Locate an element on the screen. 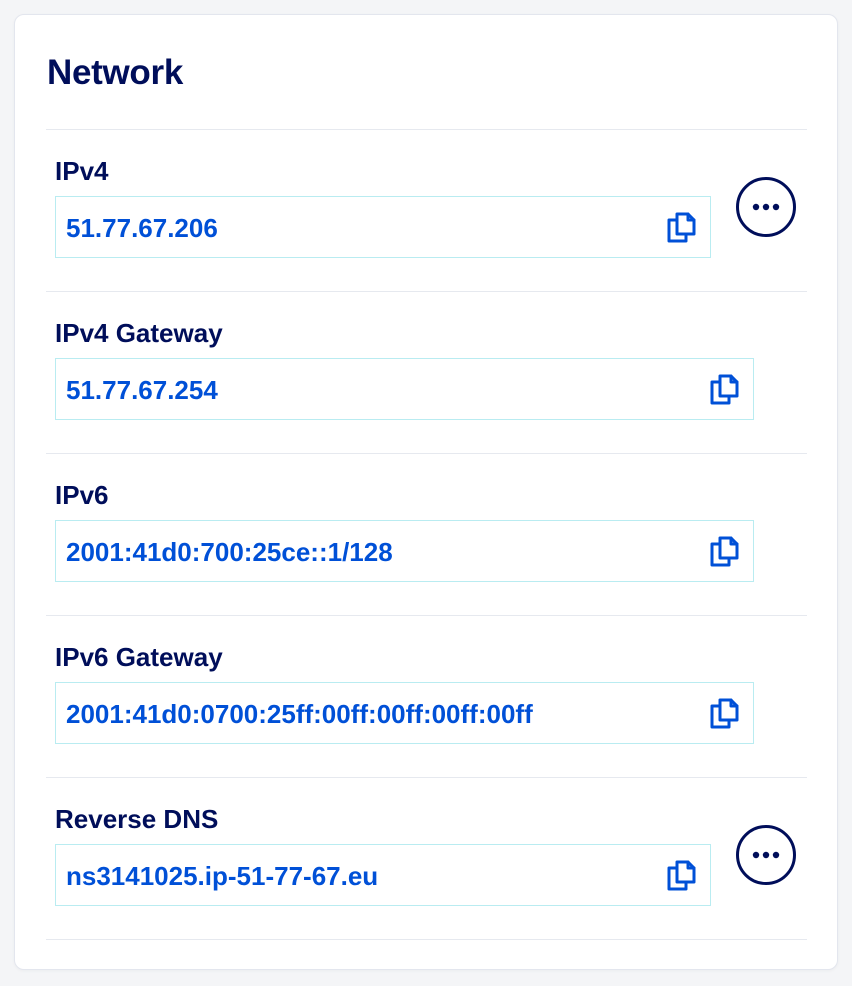  ipv4-gateway-field: 51.77.67.254 is located at coordinates (404, 389).